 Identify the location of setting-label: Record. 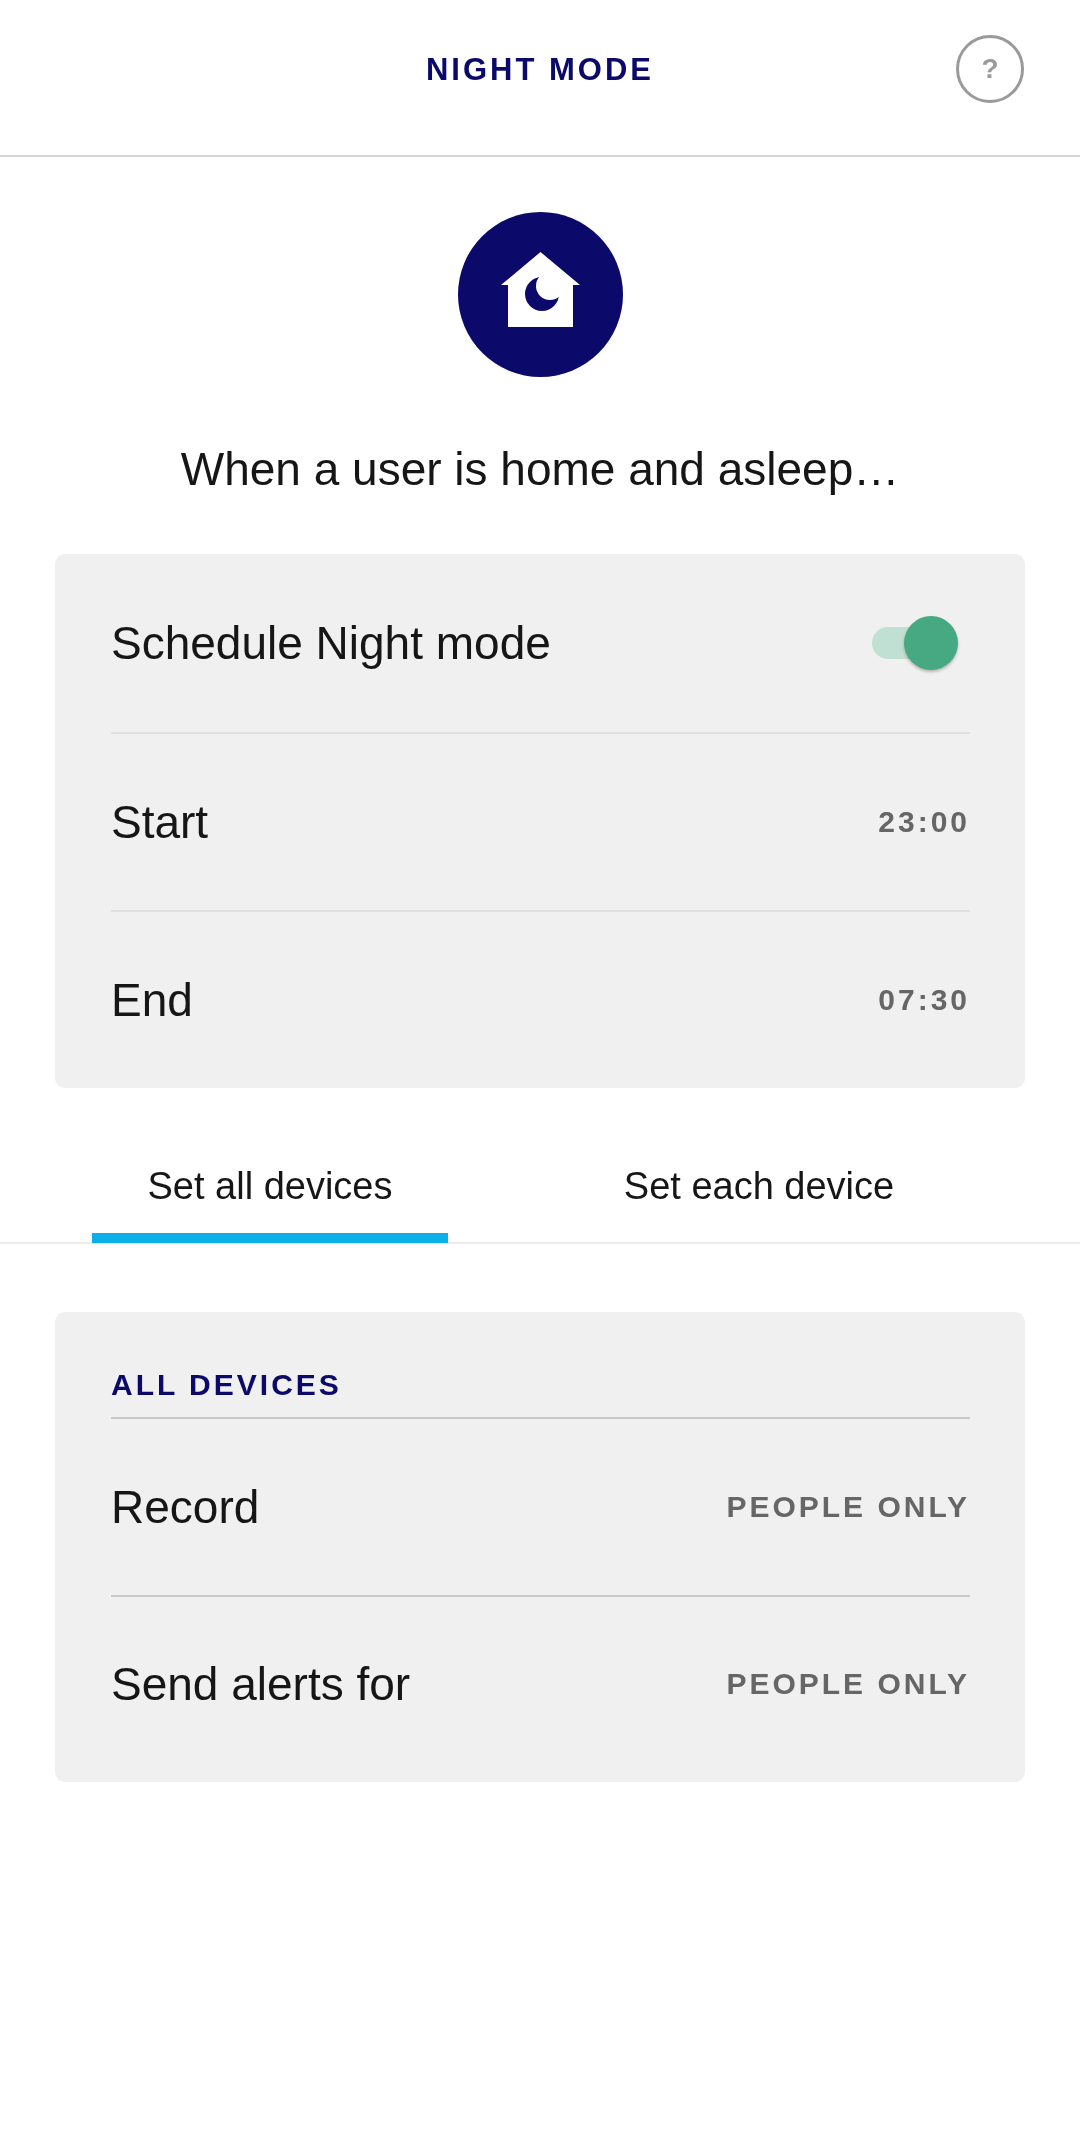
(185, 1507).